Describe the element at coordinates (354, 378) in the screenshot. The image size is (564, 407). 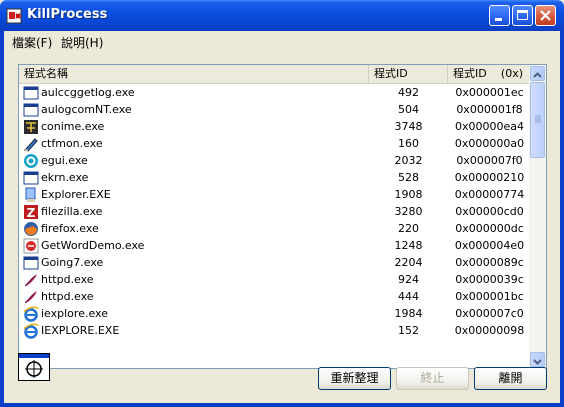
I see `refresh-button: 重新整理` at that location.